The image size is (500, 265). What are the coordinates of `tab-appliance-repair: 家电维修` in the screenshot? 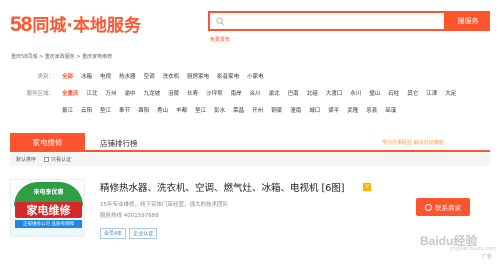 It's located at (47, 142).